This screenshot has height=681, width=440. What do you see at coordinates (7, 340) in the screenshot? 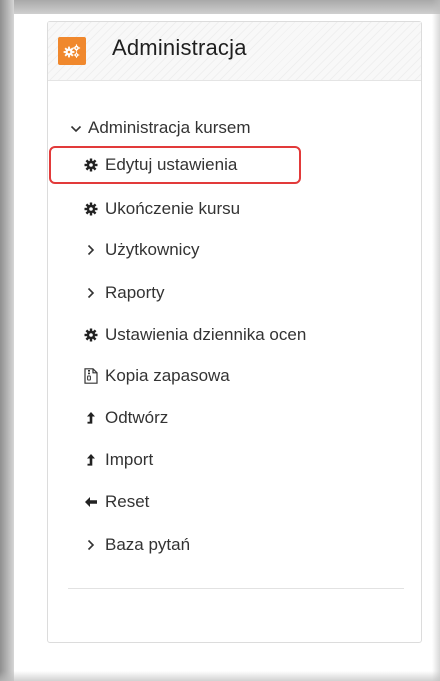
I see `window-frame-left` at bounding box center [7, 340].